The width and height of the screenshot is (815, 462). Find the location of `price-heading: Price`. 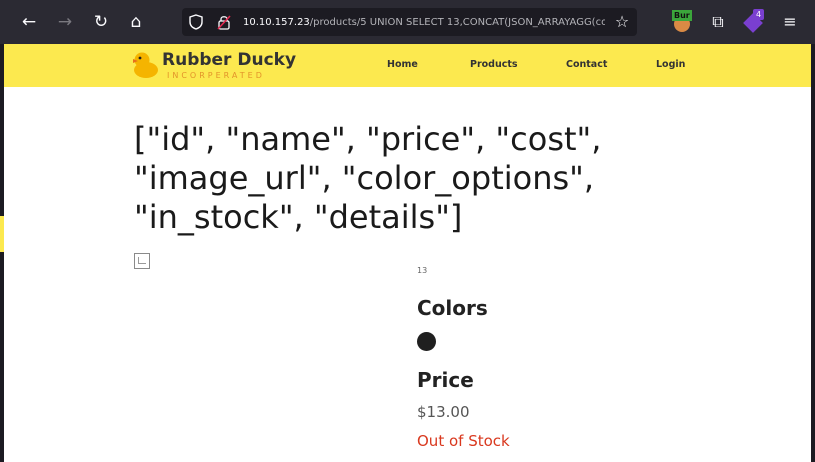

price-heading: Price is located at coordinates (445, 380).